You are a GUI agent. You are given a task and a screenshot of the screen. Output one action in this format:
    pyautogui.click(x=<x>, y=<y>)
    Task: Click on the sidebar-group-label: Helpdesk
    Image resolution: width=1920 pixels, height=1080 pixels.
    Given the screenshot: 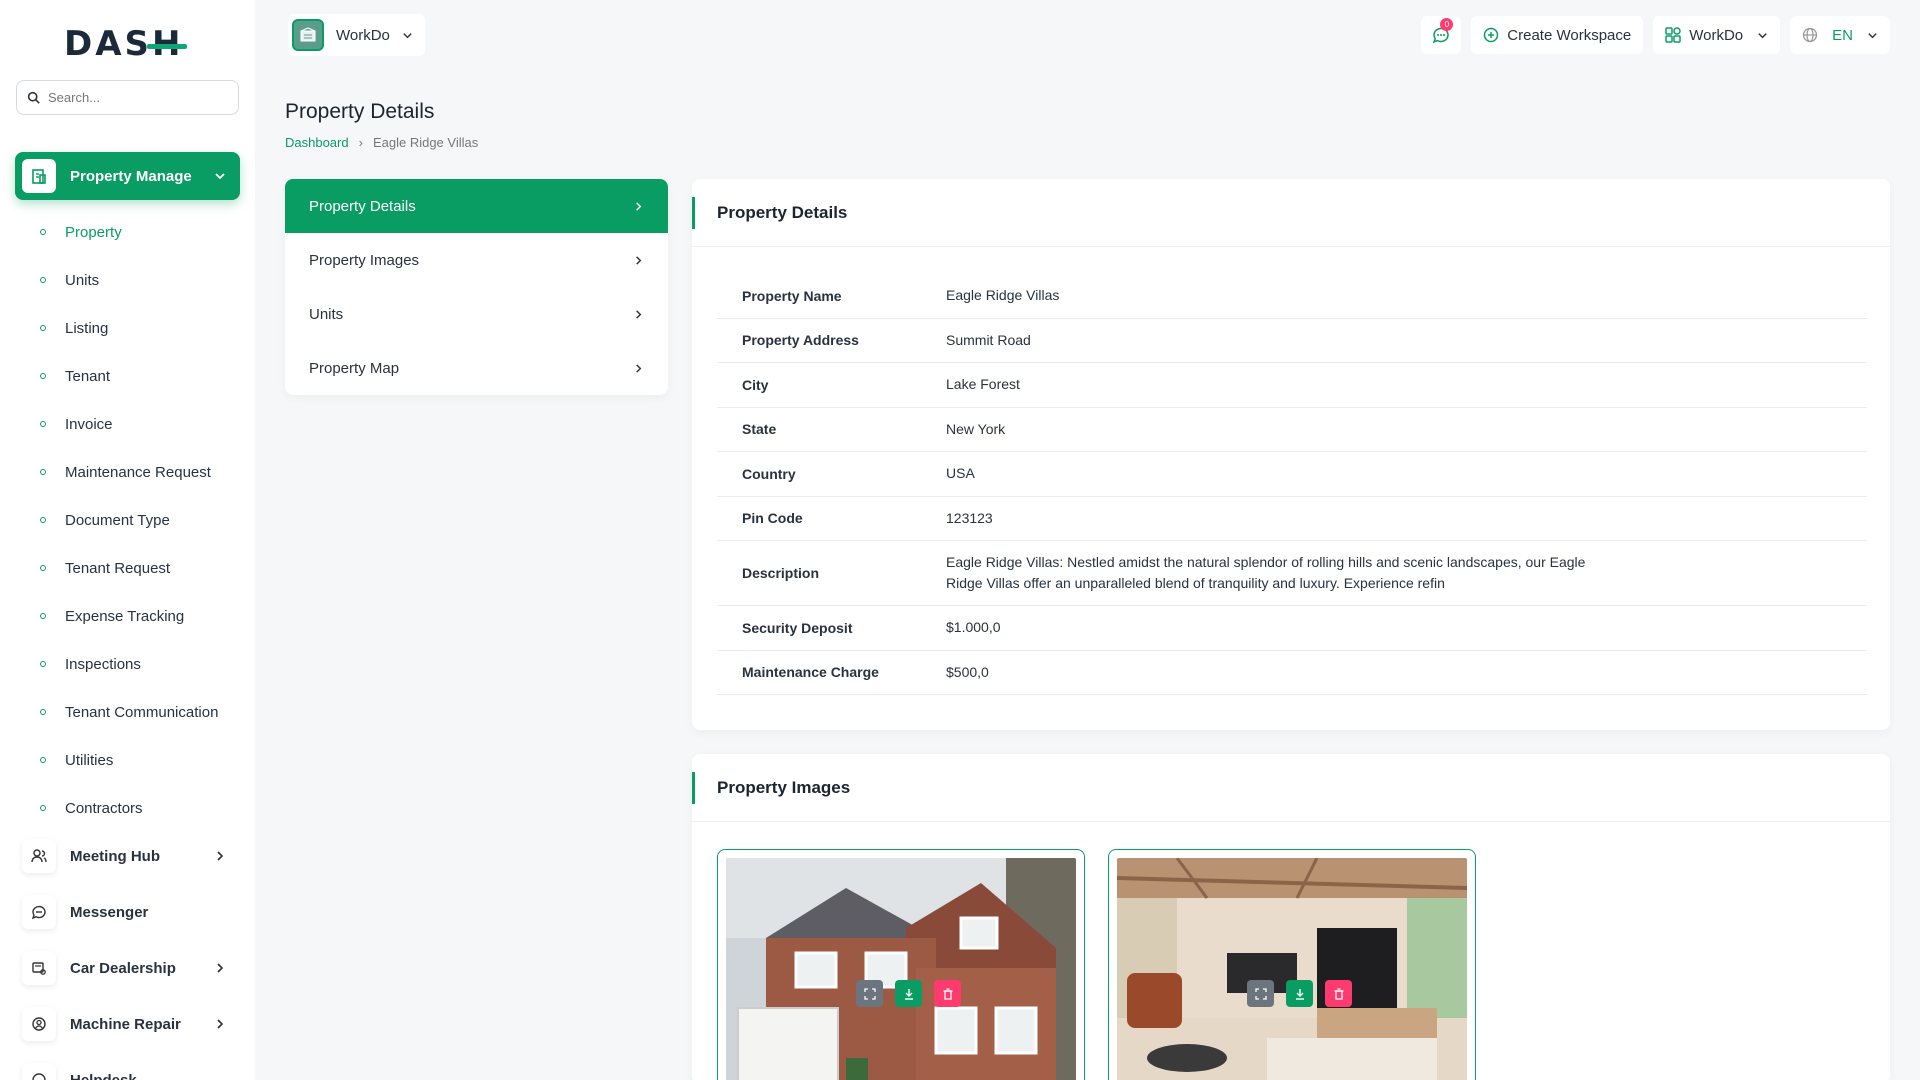 What is the action you would take?
    pyautogui.click(x=103, y=1075)
    